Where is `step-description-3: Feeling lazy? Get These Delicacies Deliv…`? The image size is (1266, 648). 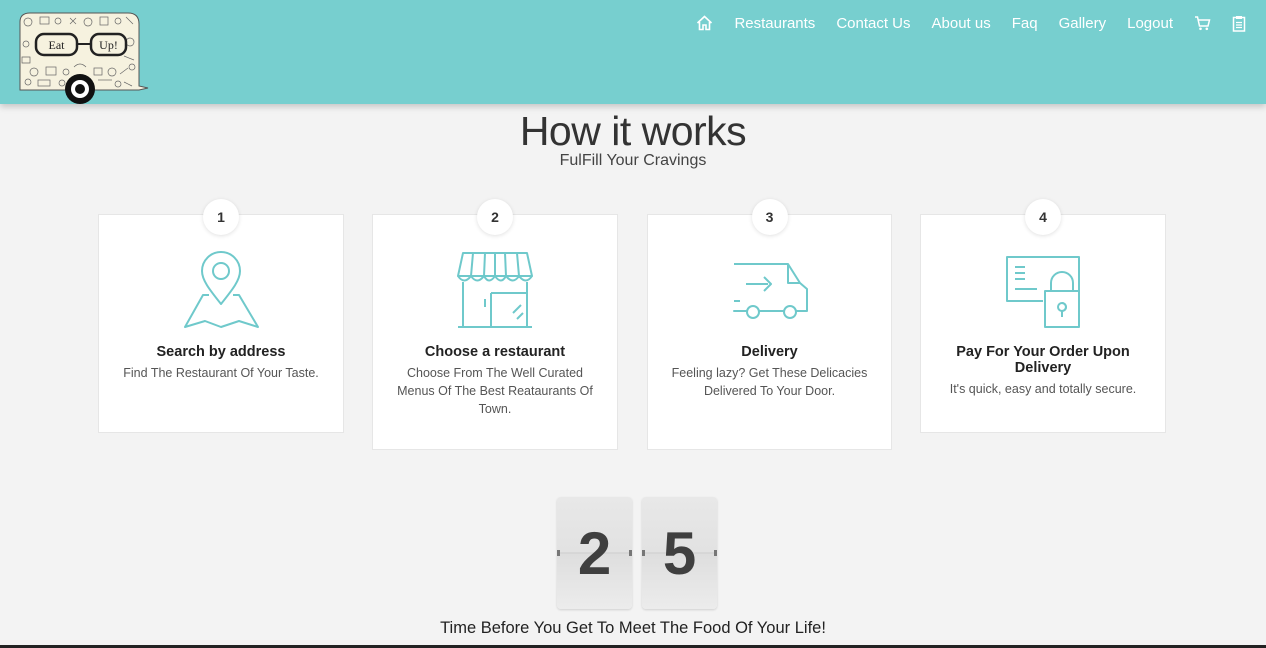 step-description-3: Feeling lazy? Get These Delicacies Deliv… is located at coordinates (769, 382).